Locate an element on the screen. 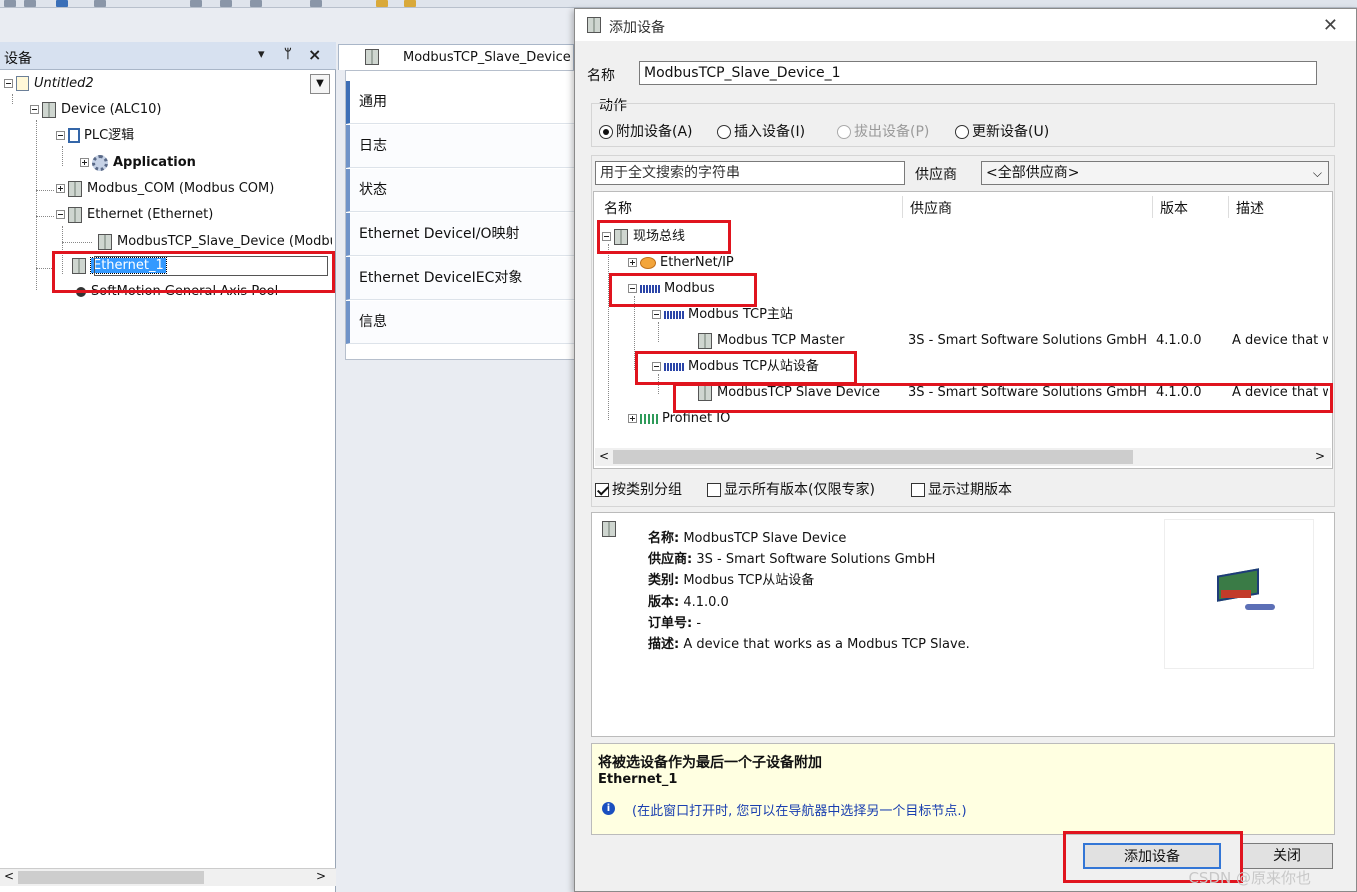  tree-node-modbus-com: Modbus_COM (Modbus COM) is located at coordinates (165, 189).